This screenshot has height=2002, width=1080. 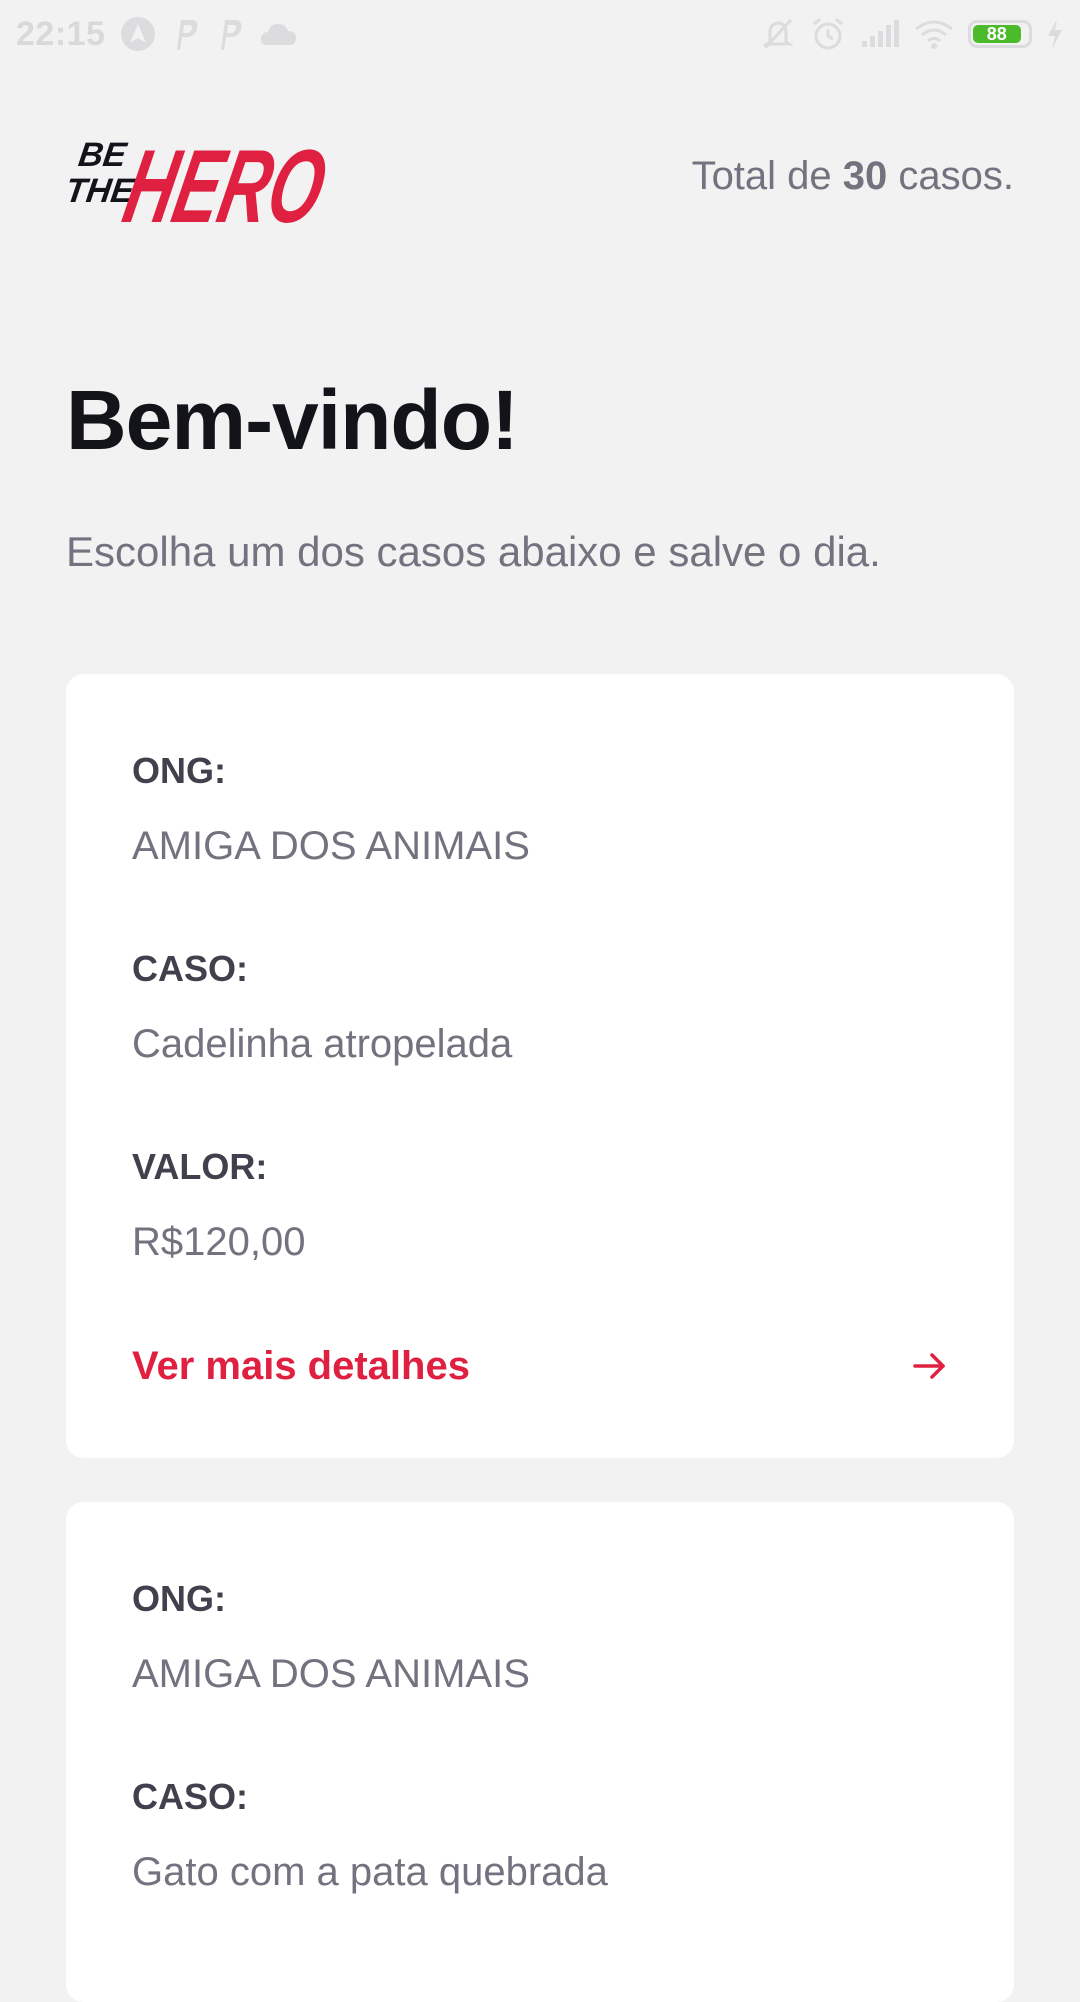 I want to click on signal-icon, so click(x=880, y=34).